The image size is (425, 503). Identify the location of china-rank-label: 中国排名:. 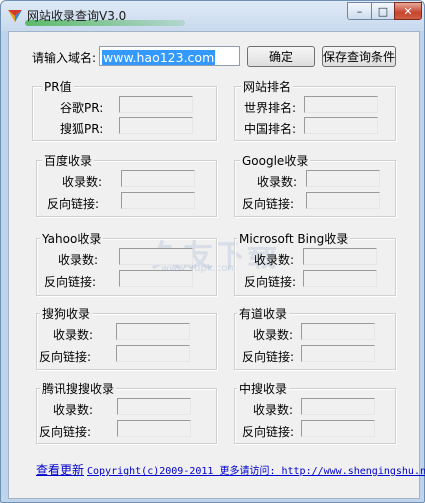
(270, 129).